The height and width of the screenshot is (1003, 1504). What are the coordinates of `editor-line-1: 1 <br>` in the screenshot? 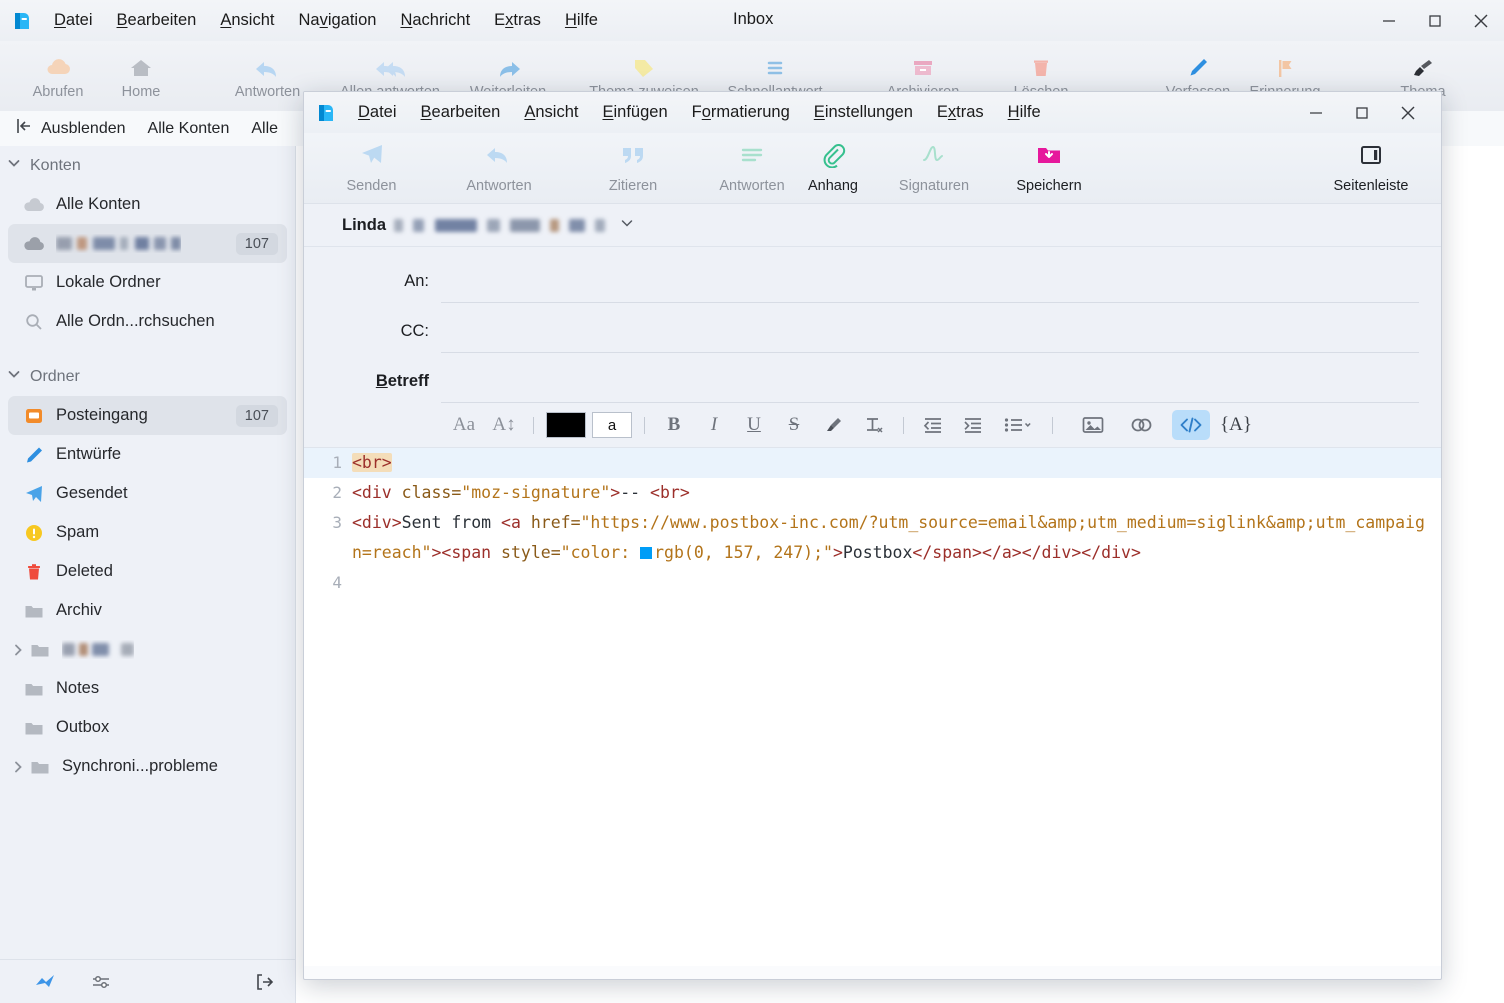 It's located at (872, 463).